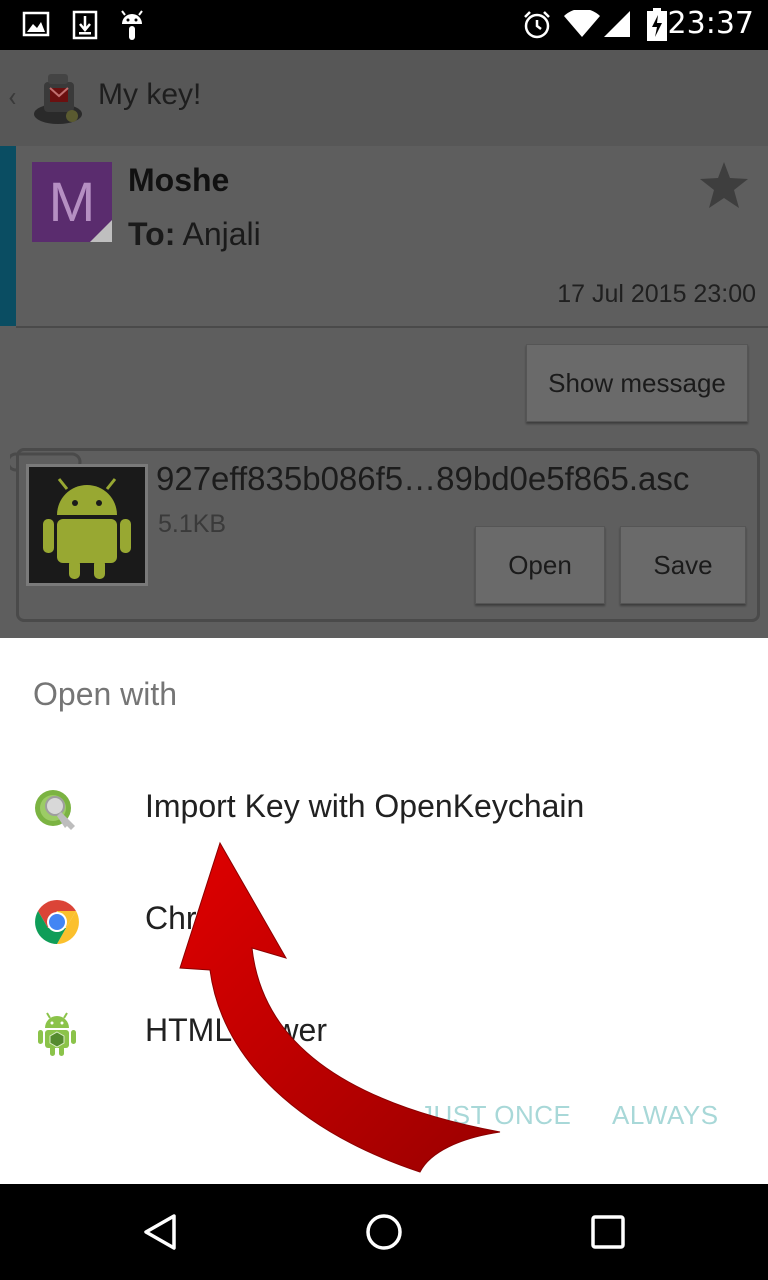 The height and width of the screenshot is (1280, 768). I want to click on recipient-line: To: Anjali, so click(194, 234).